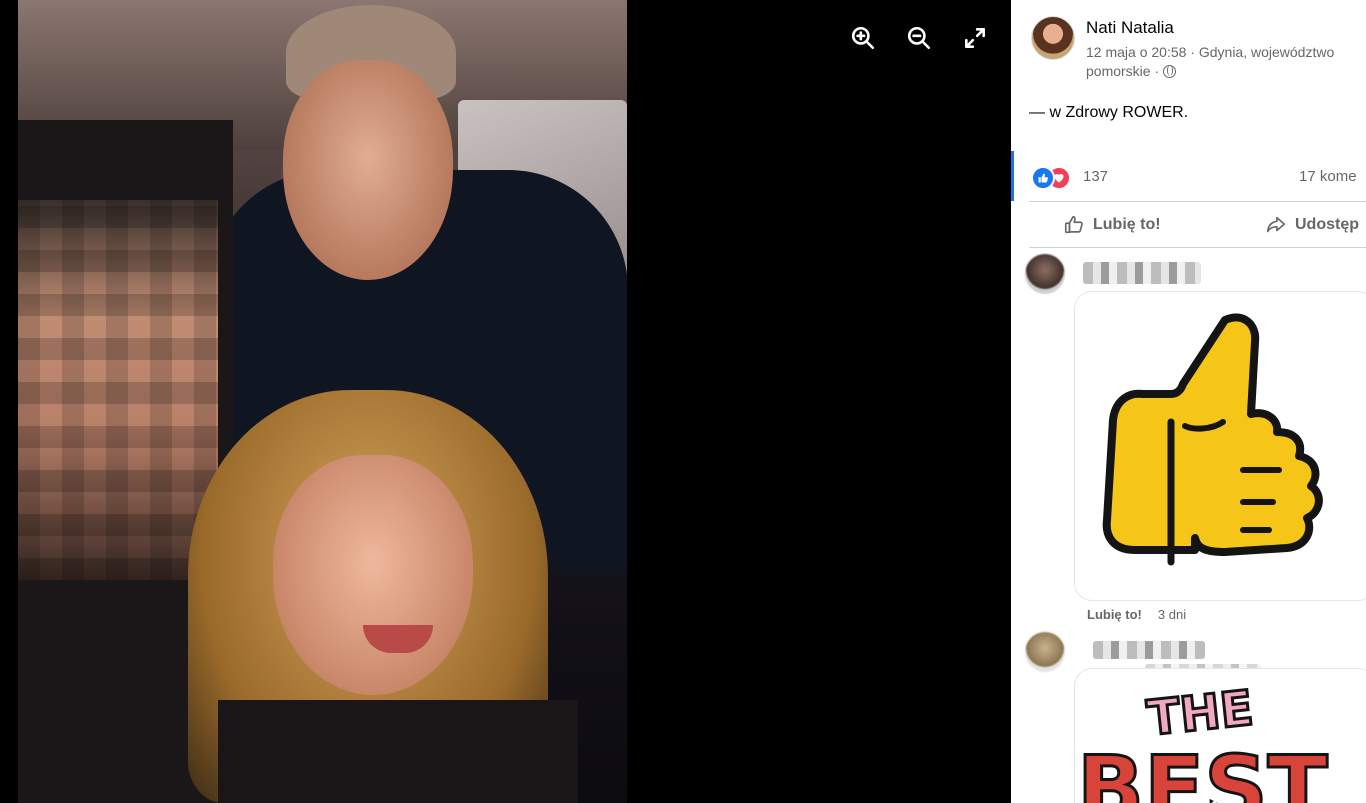  What do you see at coordinates (1197, 201) in the screenshot?
I see `divider-top` at bounding box center [1197, 201].